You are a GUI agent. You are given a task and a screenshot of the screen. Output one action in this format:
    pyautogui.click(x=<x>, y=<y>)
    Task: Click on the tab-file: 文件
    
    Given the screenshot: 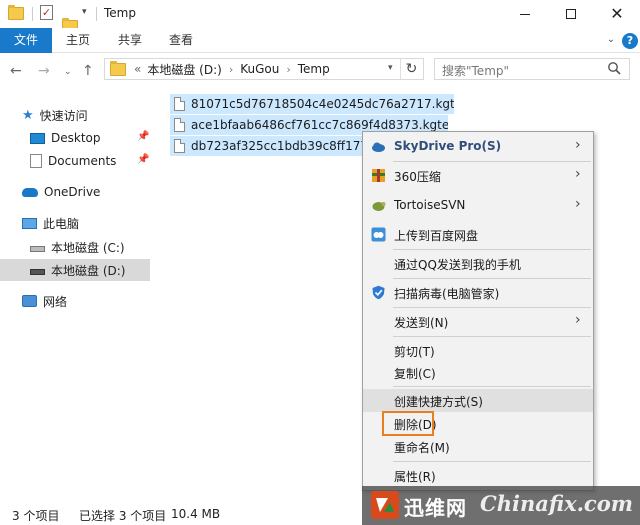 What is the action you would take?
    pyautogui.click(x=26, y=40)
    